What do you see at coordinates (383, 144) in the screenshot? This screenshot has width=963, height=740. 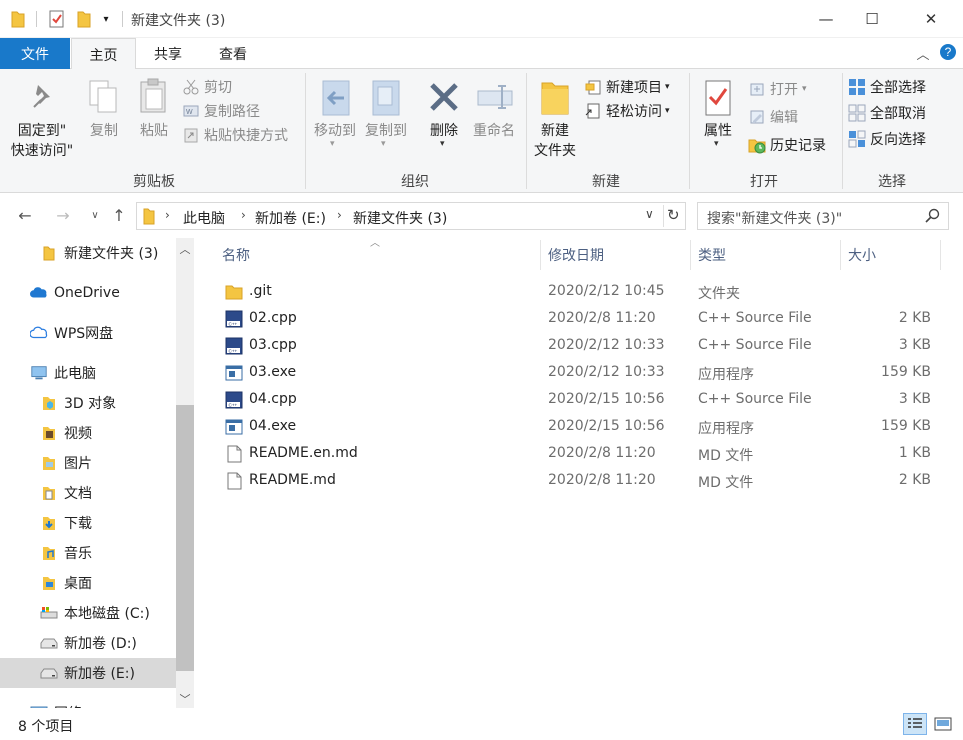 I see `copy-to-dropdown-icon: ▾` at bounding box center [383, 144].